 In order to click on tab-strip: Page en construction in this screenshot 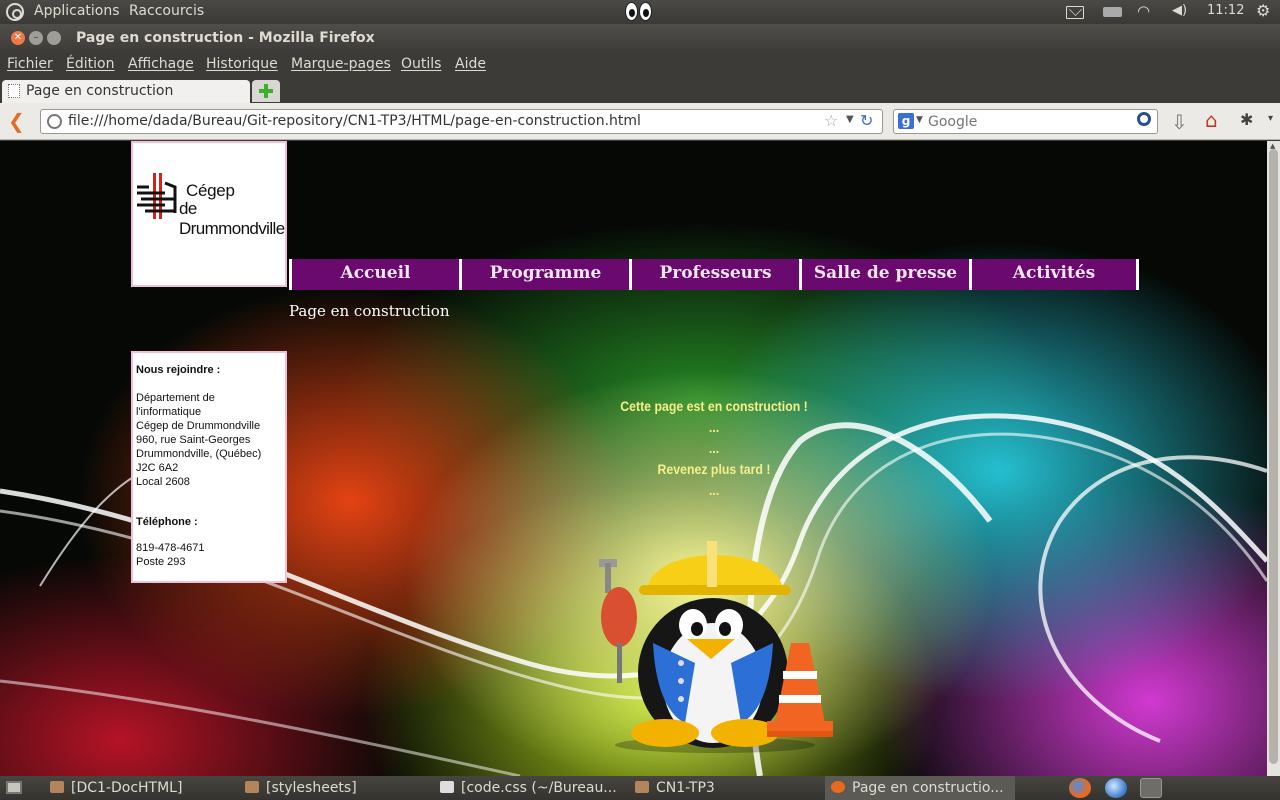, I will do `click(640, 90)`.